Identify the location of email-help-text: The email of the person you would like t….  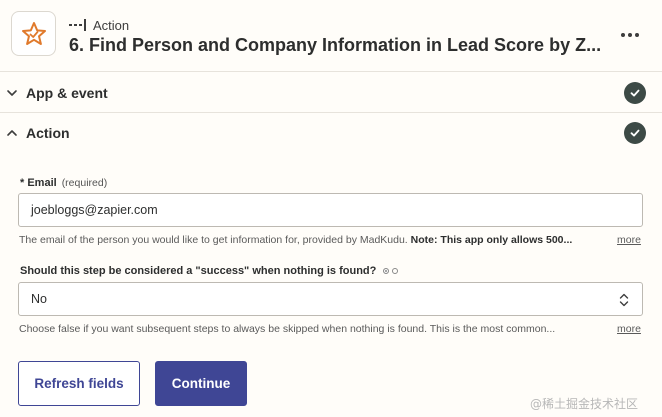
(312, 240).